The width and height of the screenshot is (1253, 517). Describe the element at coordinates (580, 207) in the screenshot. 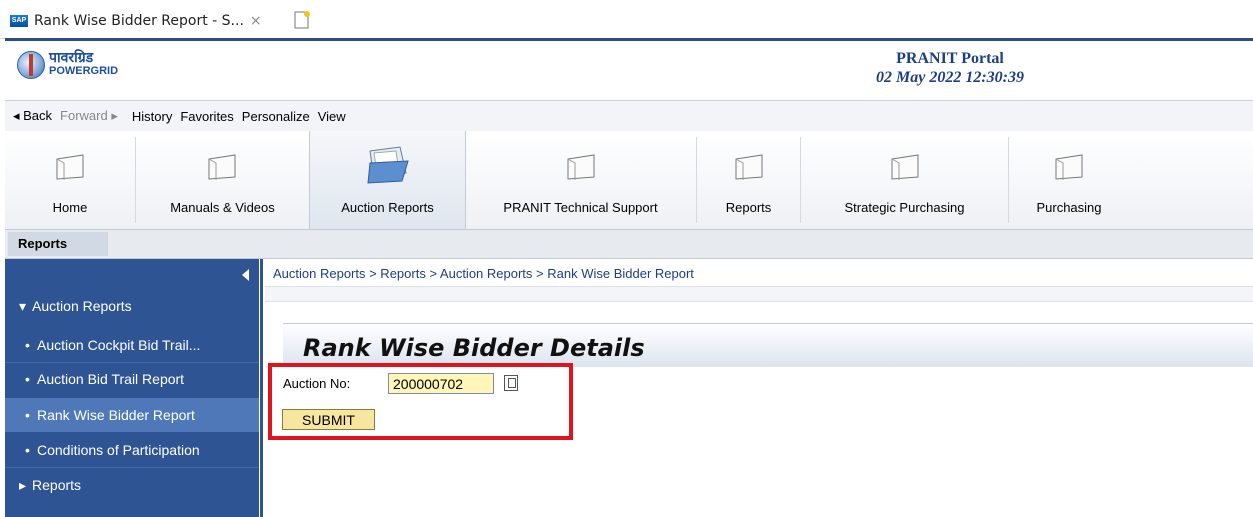

I see `nav-pranit-technical-support-label: PRANIT Technical Support` at that location.